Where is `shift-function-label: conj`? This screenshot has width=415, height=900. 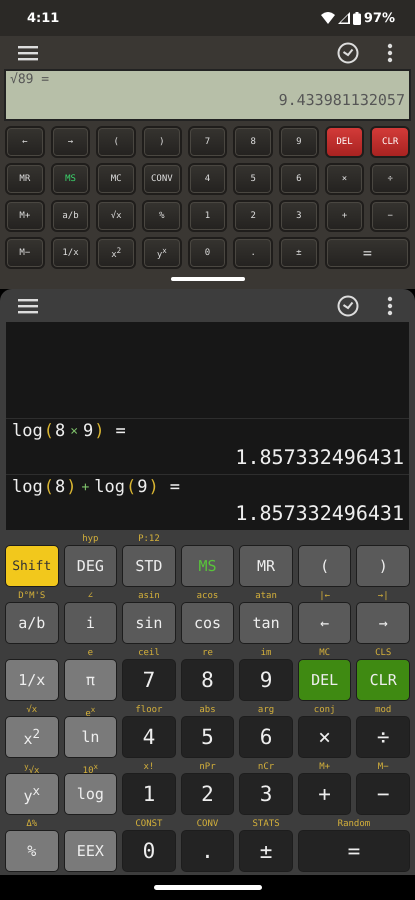 shift-function-label: conj is located at coordinates (325, 710).